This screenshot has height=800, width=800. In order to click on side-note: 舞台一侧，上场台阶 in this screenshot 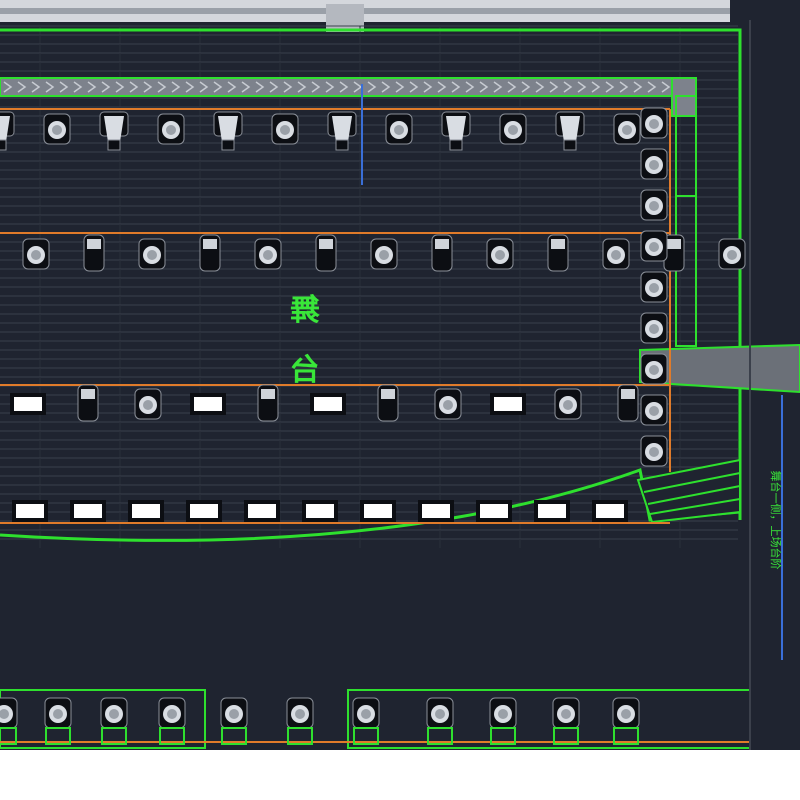, I will do `click(776, 520)`.